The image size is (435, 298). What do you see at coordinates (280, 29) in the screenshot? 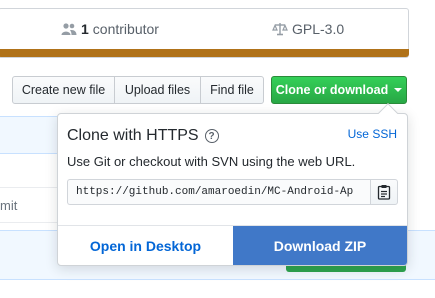
I see `law-scale-icon` at bounding box center [280, 29].